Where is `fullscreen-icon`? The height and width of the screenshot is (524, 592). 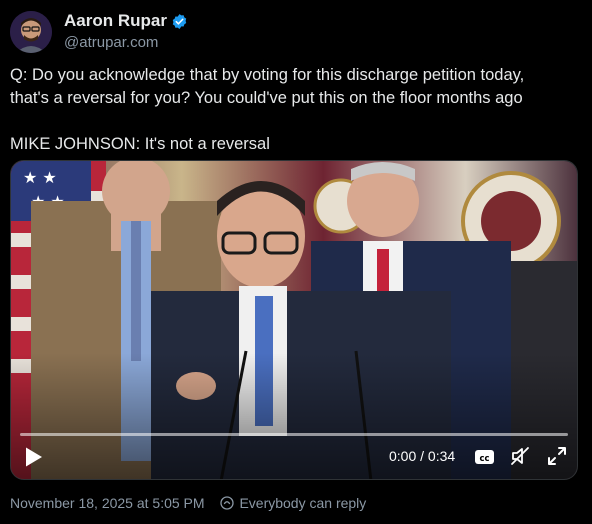 fullscreen-icon is located at coordinates (557, 456).